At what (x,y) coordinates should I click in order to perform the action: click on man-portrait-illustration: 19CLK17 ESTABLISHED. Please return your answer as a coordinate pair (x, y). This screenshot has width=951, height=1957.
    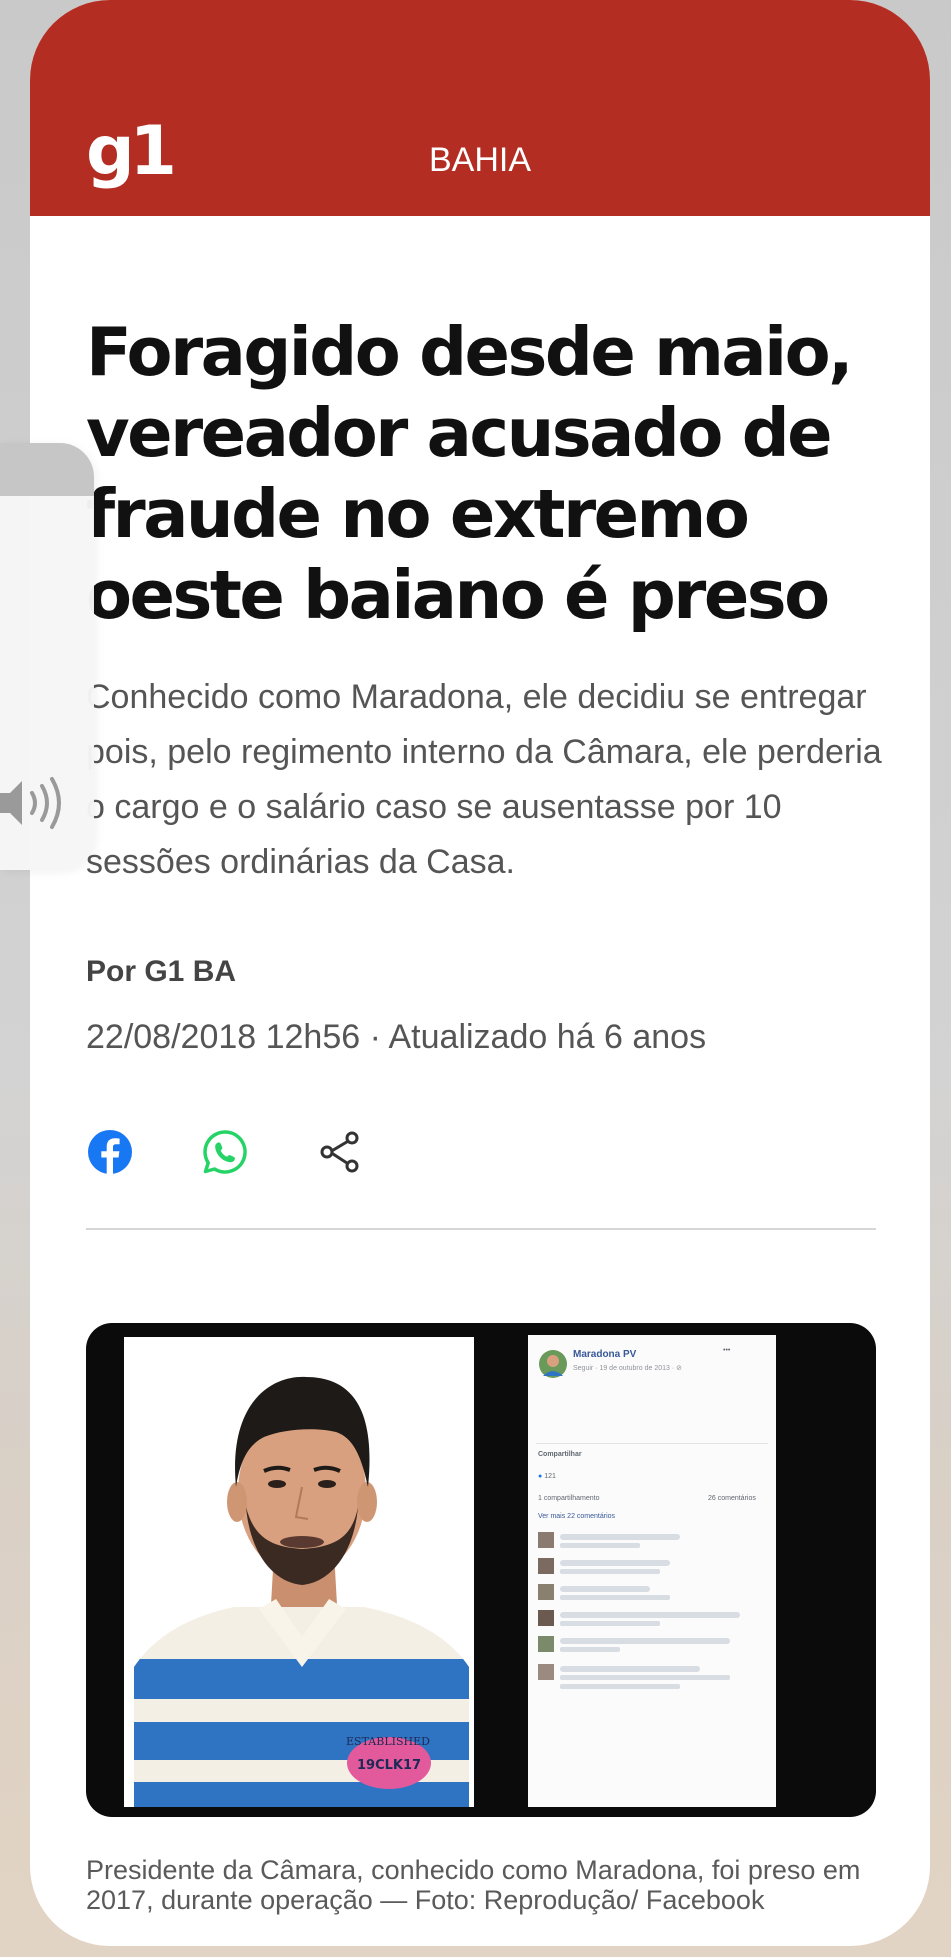
    Looking at the image, I should click on (299, 1572).